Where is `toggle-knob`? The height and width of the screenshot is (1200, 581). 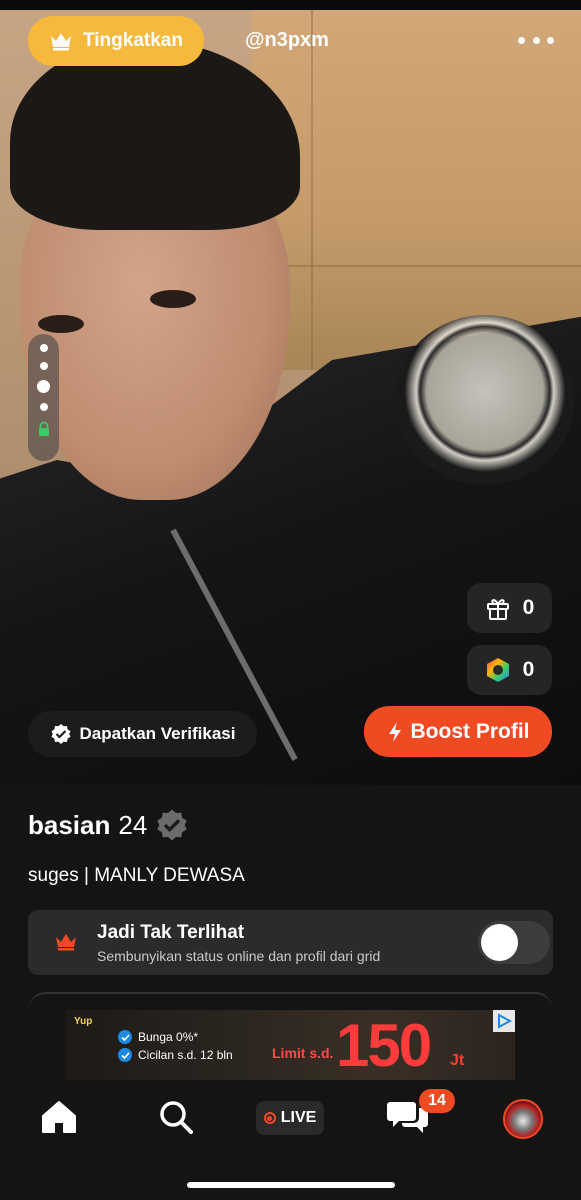 toggle-knob is located at coordinates (499, 942).